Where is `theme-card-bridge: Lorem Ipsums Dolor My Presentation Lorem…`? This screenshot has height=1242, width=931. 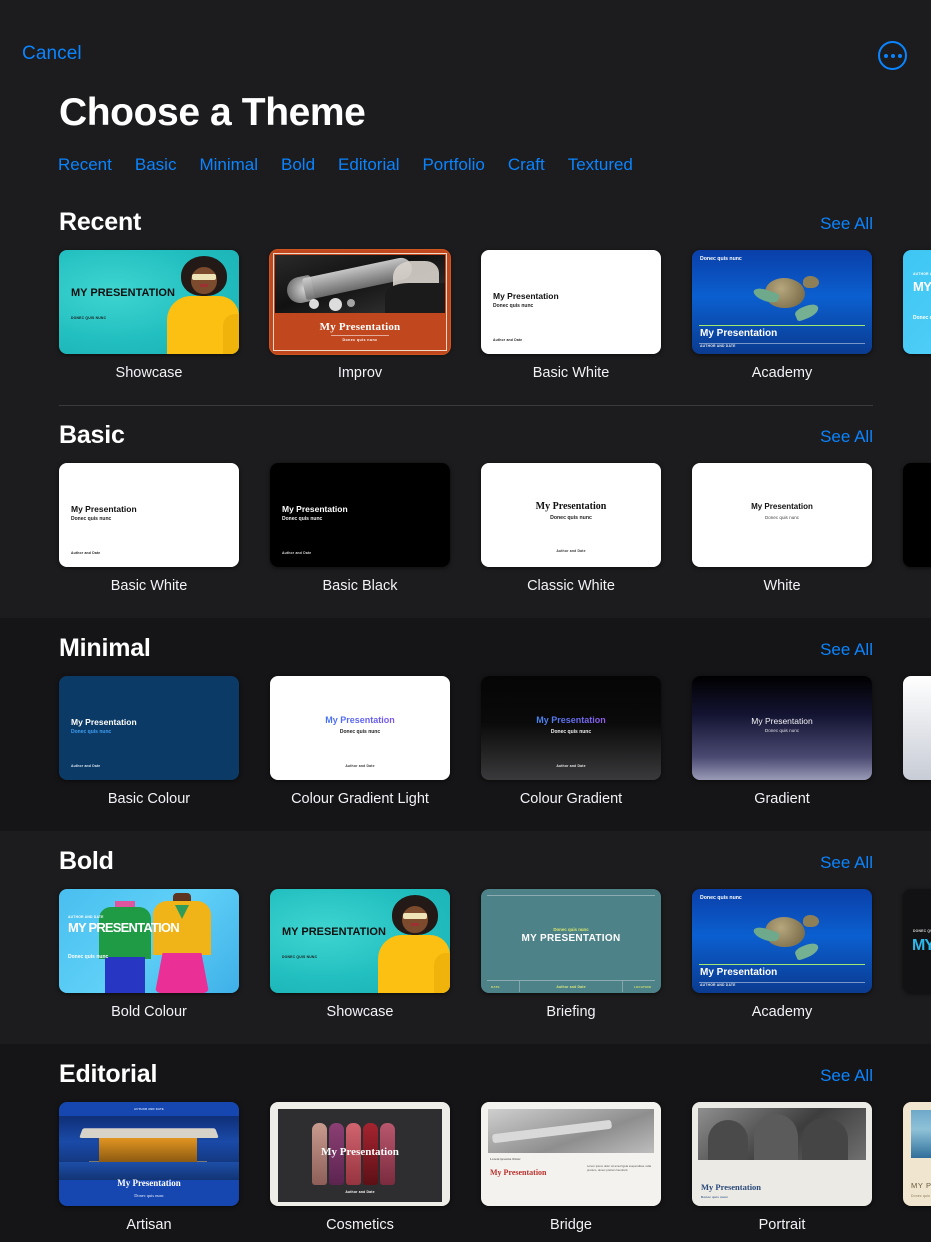 theme-card-bridge: Lorem Ipsums Dolor My Presentation Lorem… is located at coordinates (571, 1167).